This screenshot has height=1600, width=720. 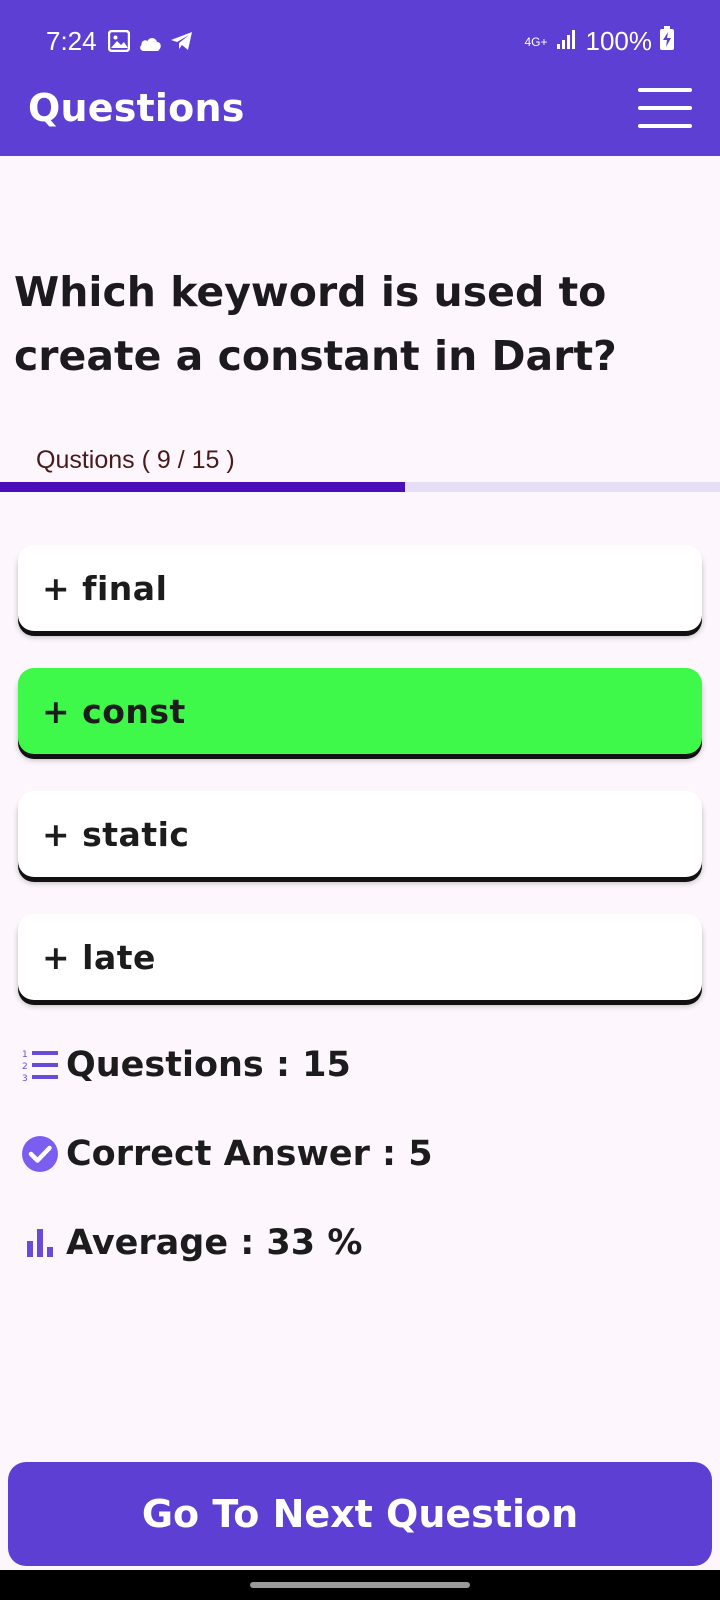 What do you see at coordinates (360, 1514) in the screenshot?
I see `next-question-button: Go To Next Question` at bounding box center [360, 1514].